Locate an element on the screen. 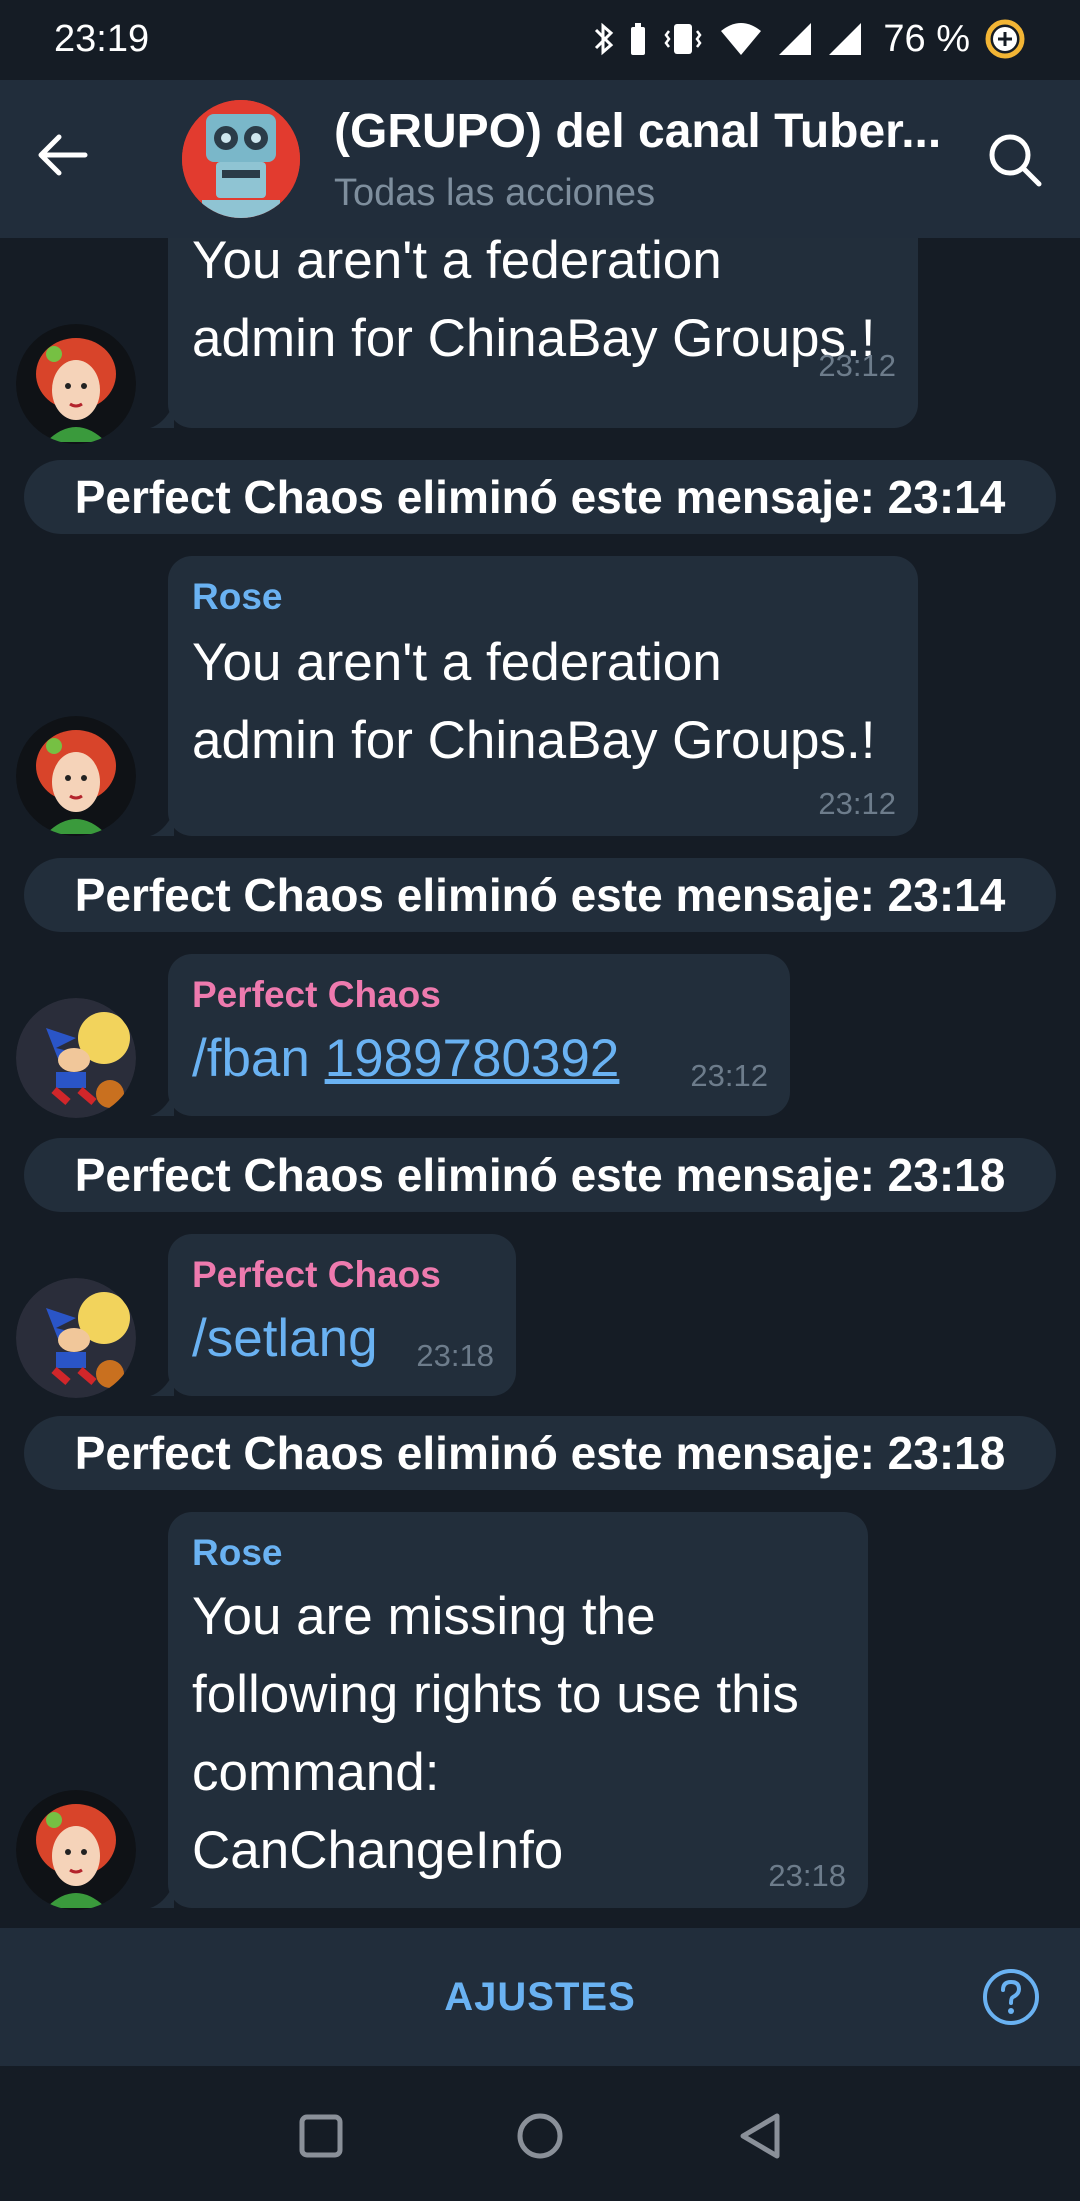 This screenshot has width=1080, height=2201. system-nav-bar is located at coordinates (540, 2133).